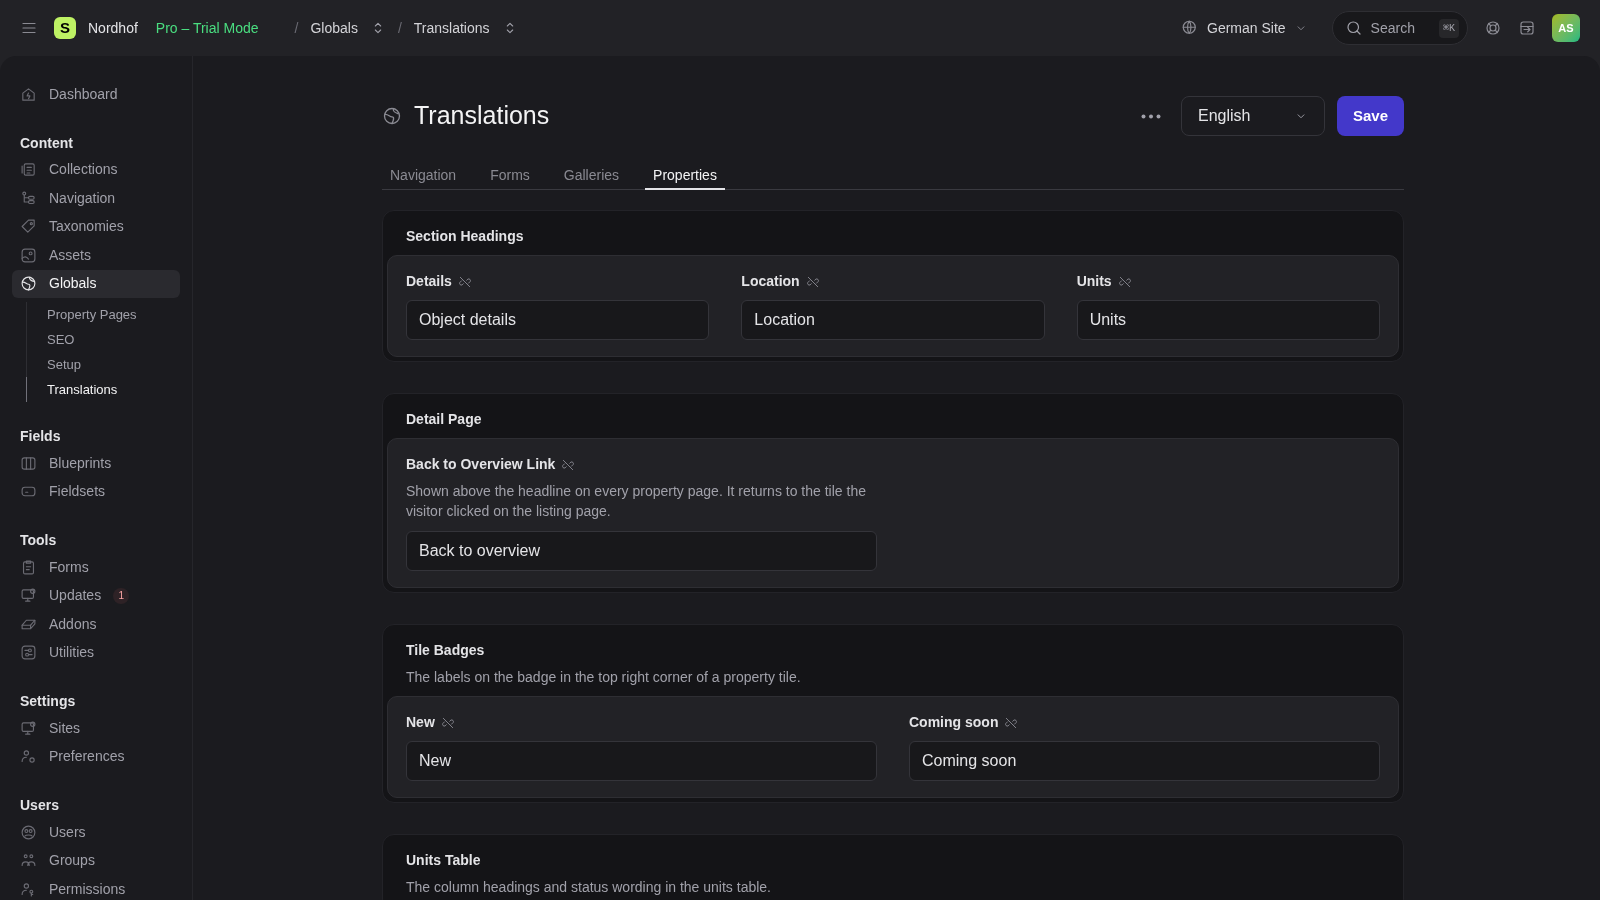  What do you see at coordinates (589, 887) in the screenshot?
I see `section-description: The column headings and status wording in the units table.` at bounding box center [589, 887].